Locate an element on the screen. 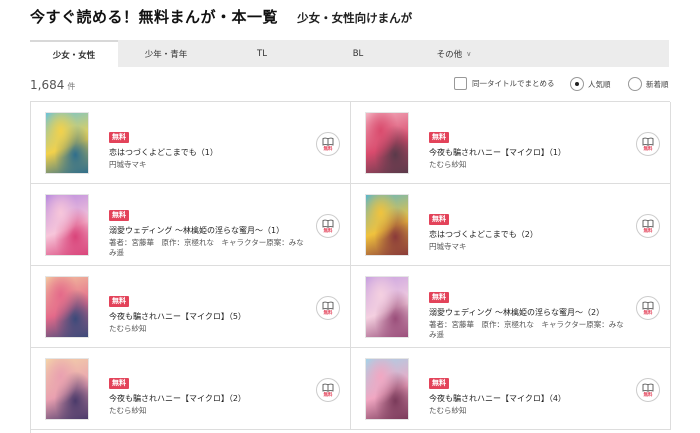  sort-new-radio is located at coordinates (635, 84).